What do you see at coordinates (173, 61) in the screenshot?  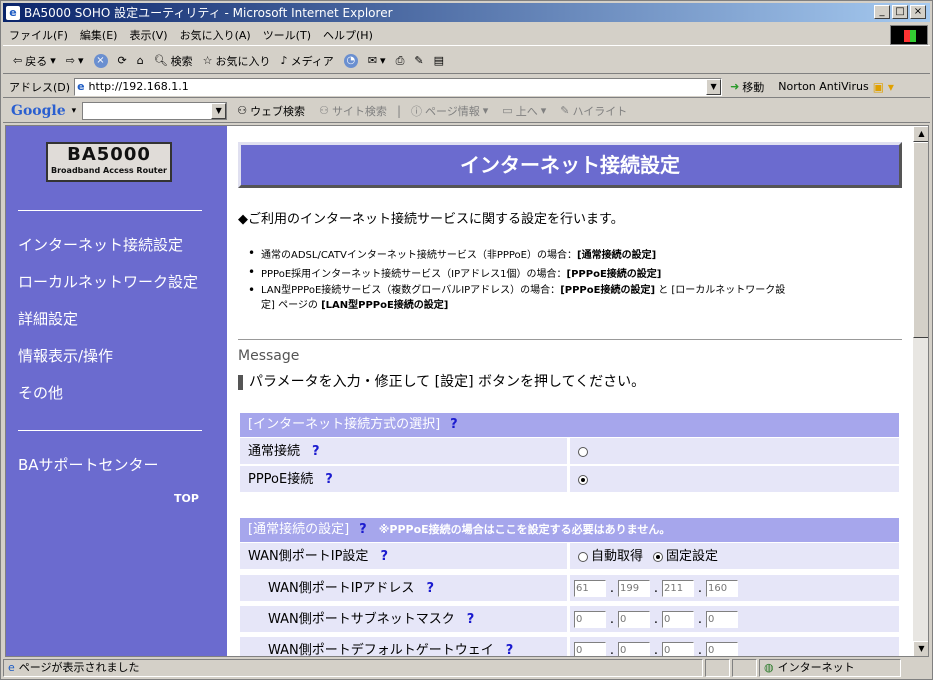 I see `search-button: 🔍︎ 検索` at bounding box center [173, 61].